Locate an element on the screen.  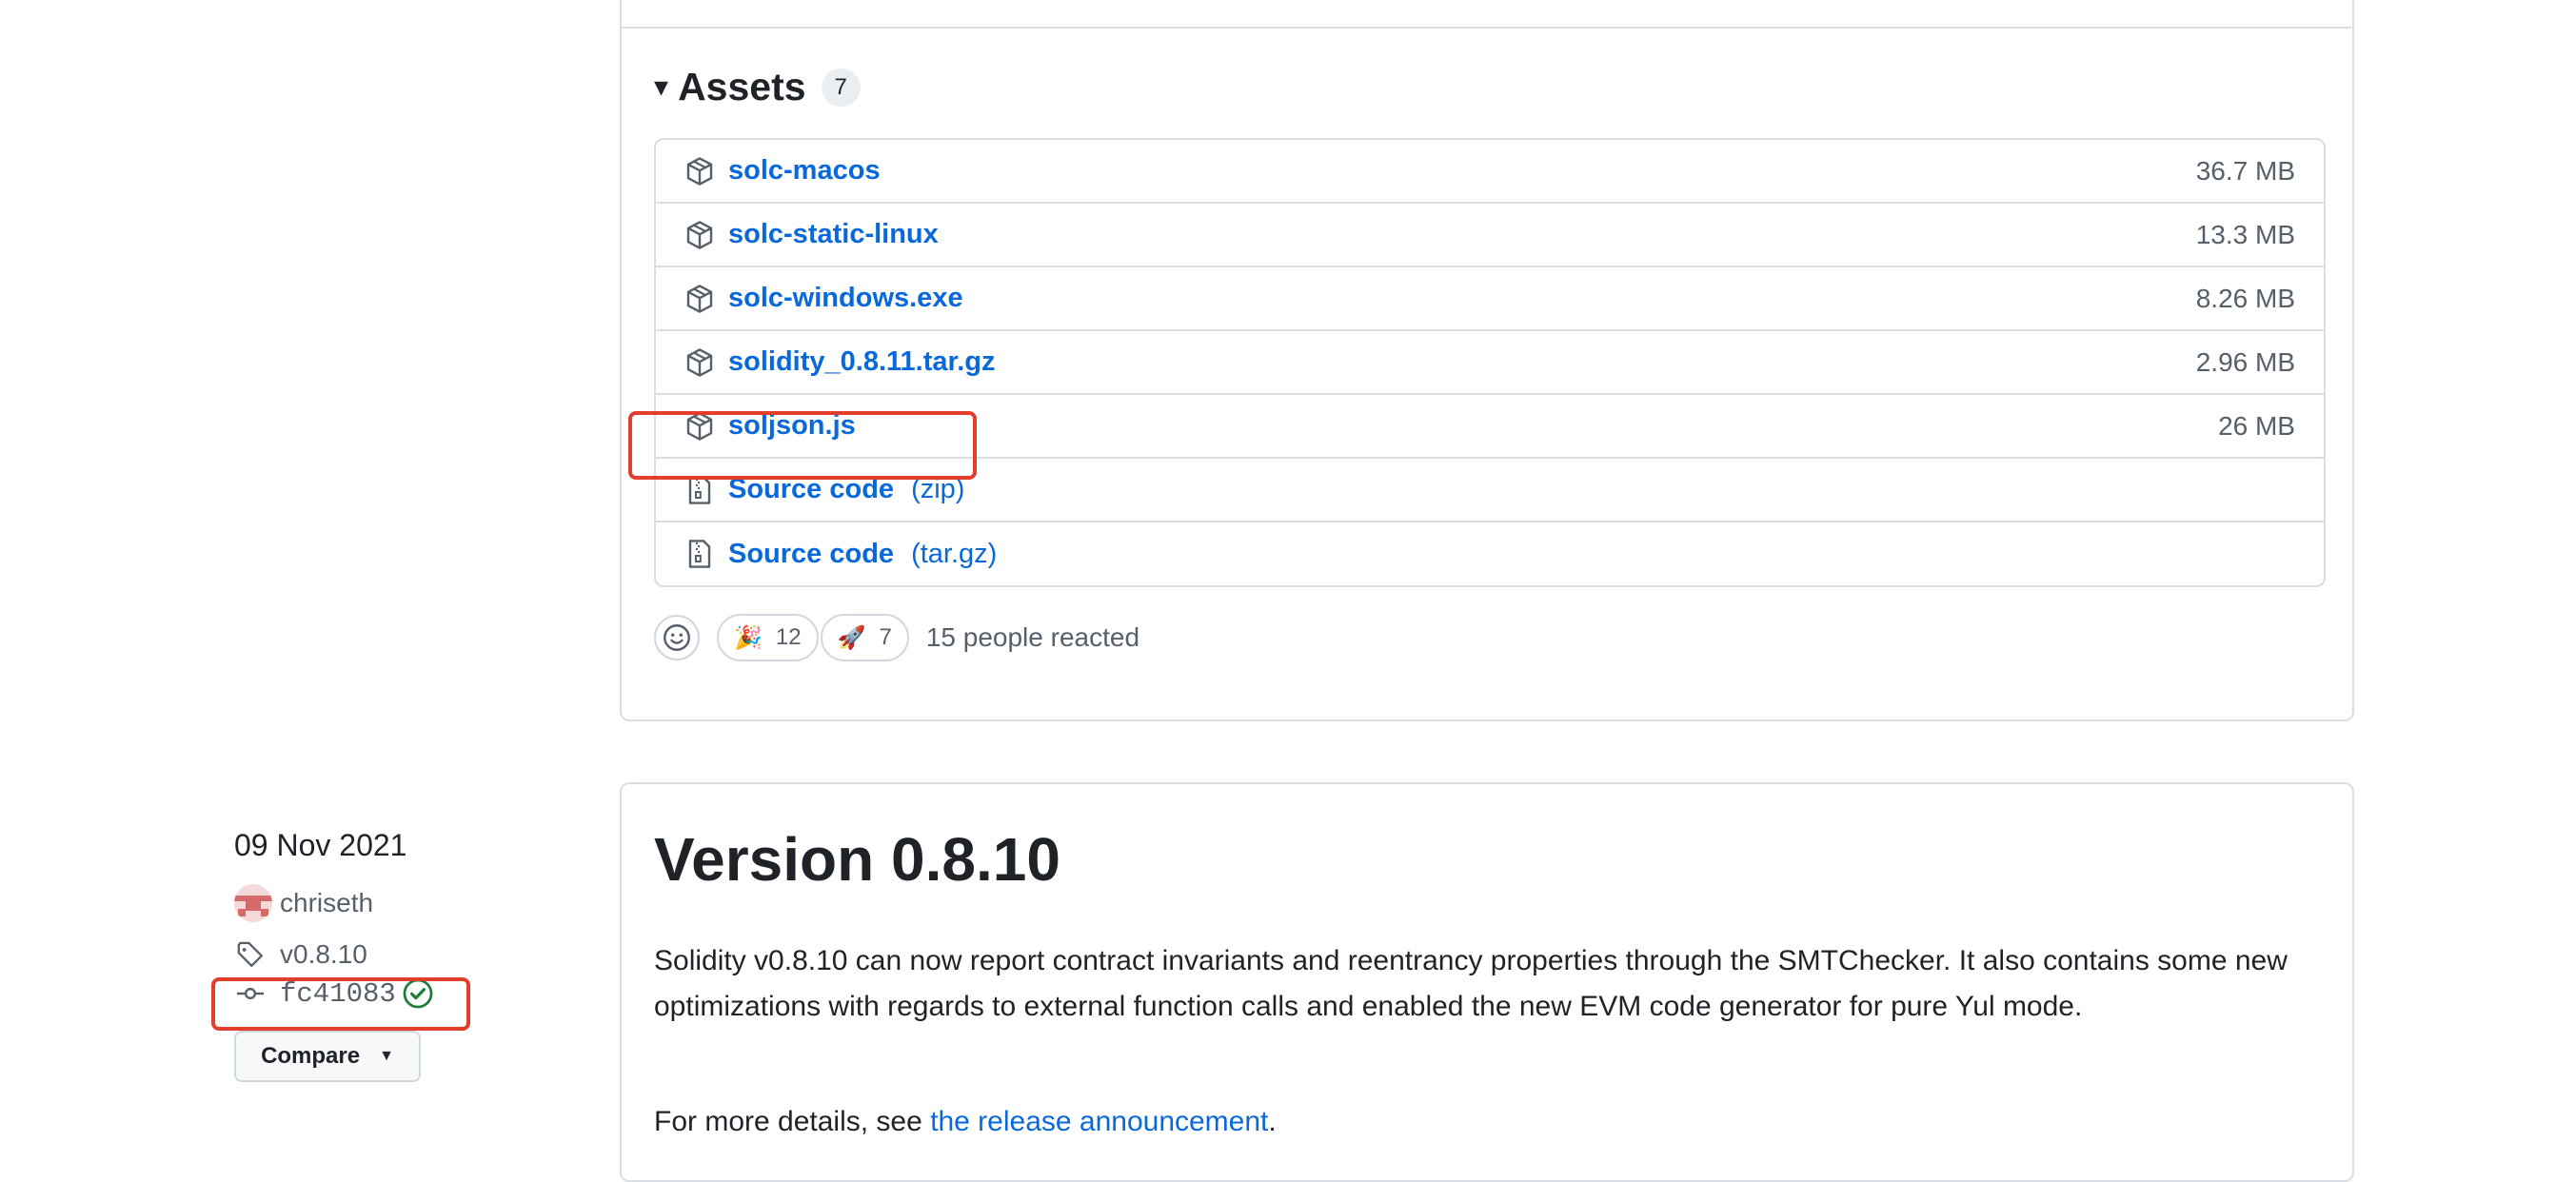
reactions-bar: 🎉 12 🚀 7 15 people reacted is located at coordinates (896, 637).